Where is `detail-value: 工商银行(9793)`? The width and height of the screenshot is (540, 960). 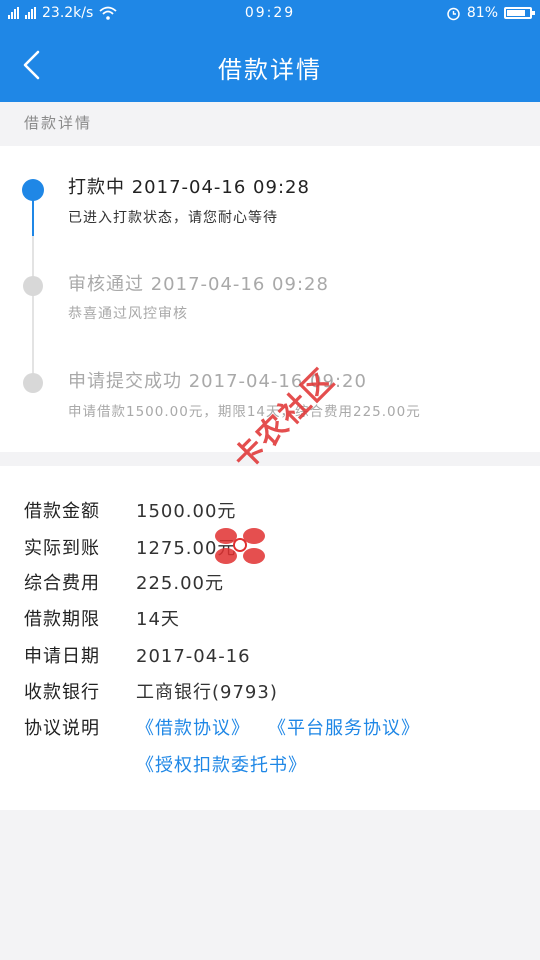
detail-value: 工商银行(9793) is located at coordinates (207, 692).